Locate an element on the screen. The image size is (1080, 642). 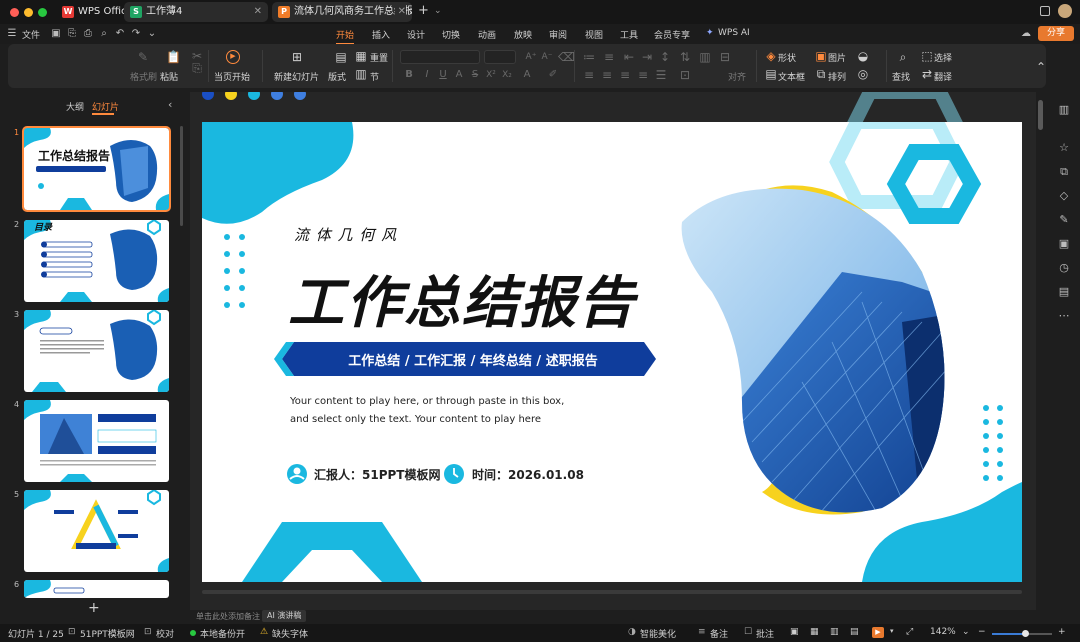
notes-placeholder: 单击此处添加备注 is located at coordinates (228, 616).